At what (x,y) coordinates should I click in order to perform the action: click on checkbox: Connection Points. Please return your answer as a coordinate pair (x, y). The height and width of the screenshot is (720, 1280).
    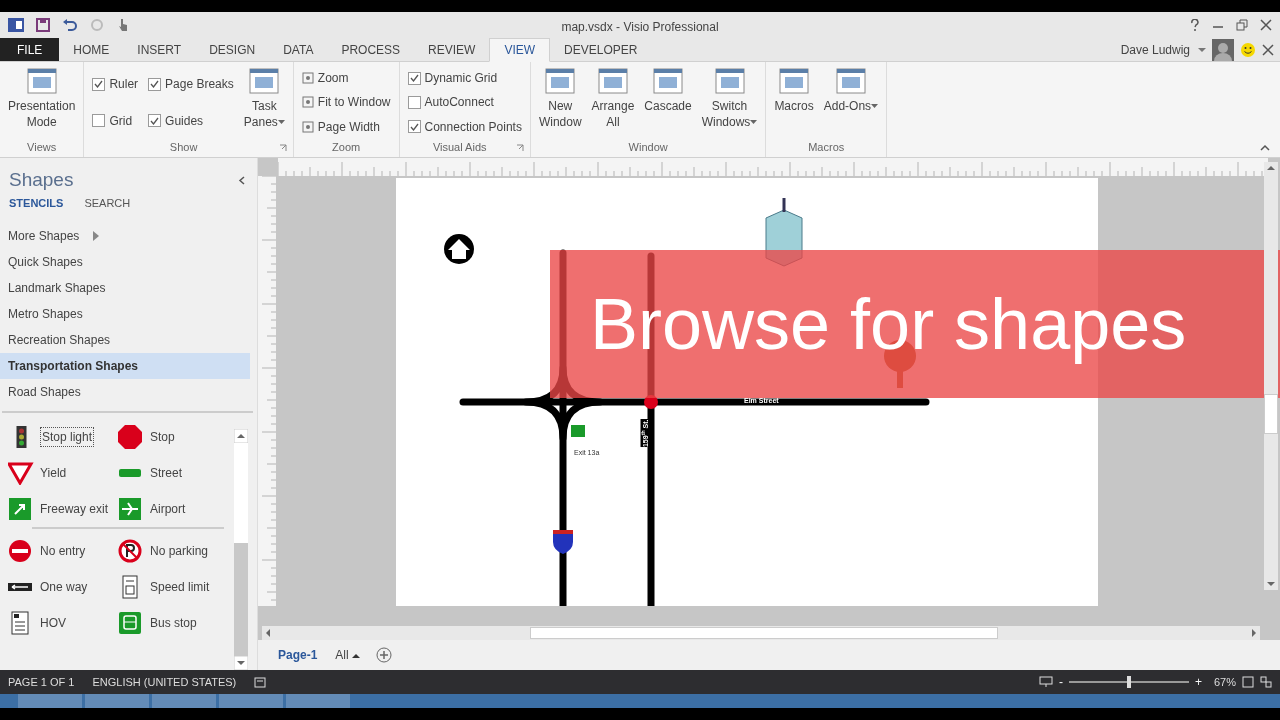
    Looking at the image, I should click on (464, 126).